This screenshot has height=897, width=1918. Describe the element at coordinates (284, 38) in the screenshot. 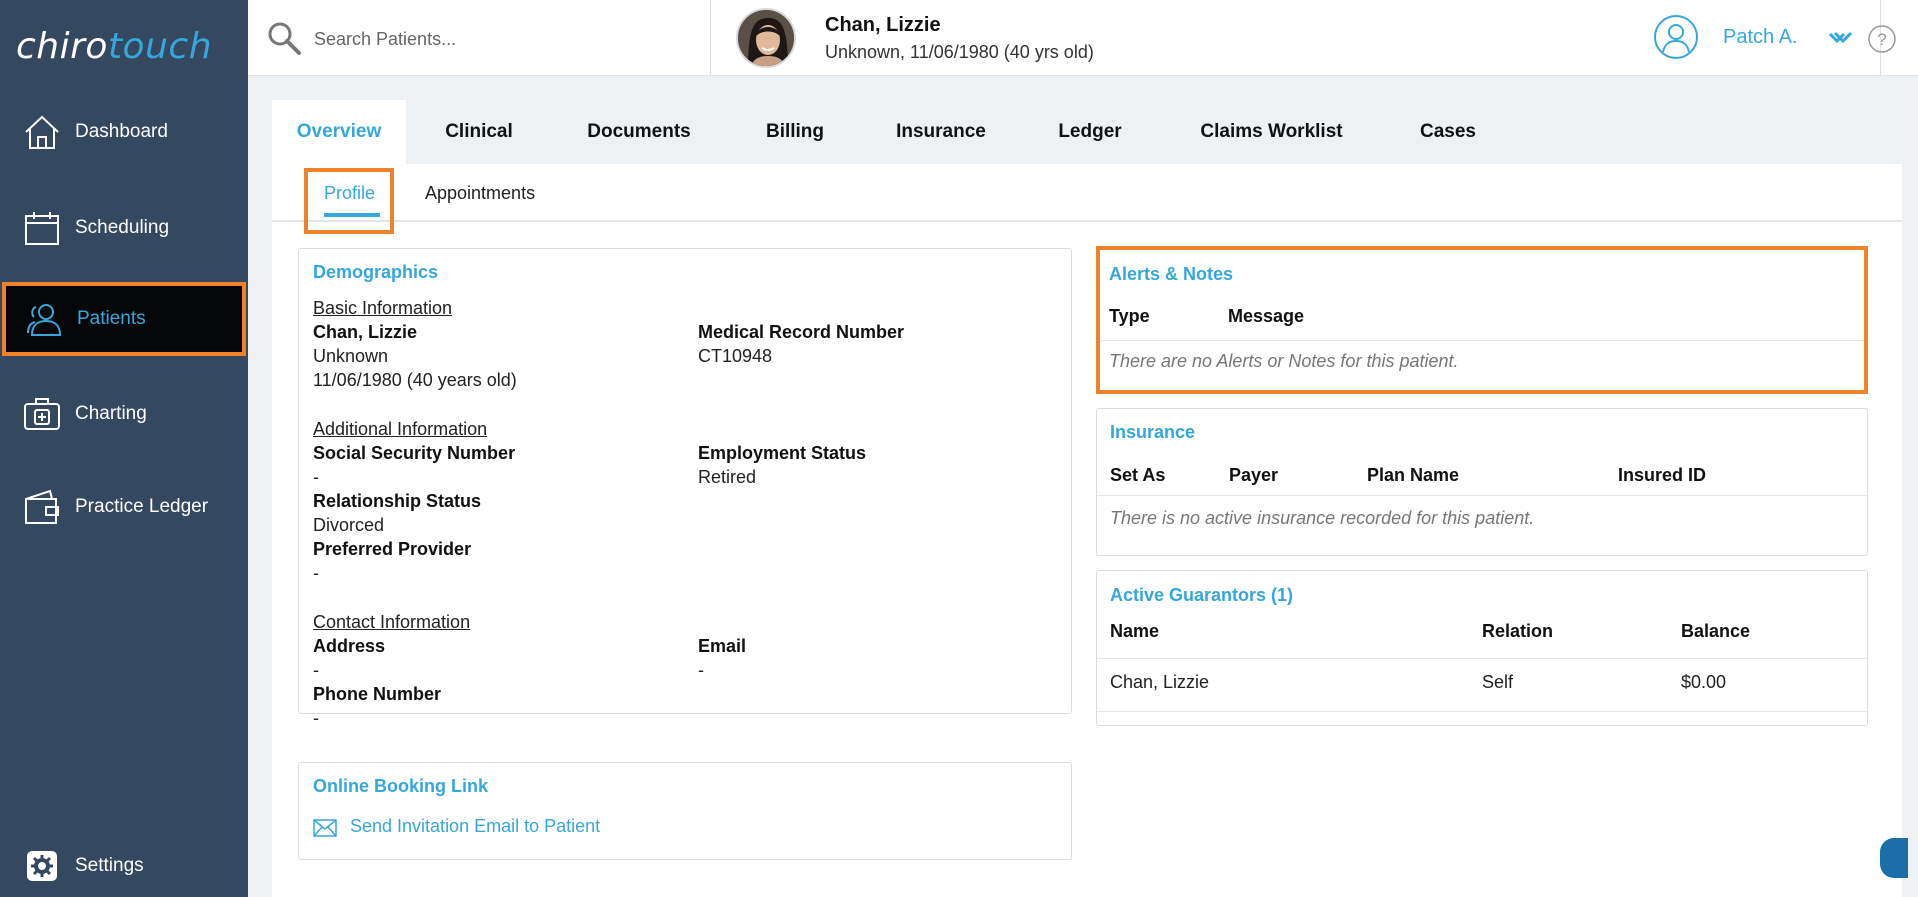

I see `search-icon` at that location.